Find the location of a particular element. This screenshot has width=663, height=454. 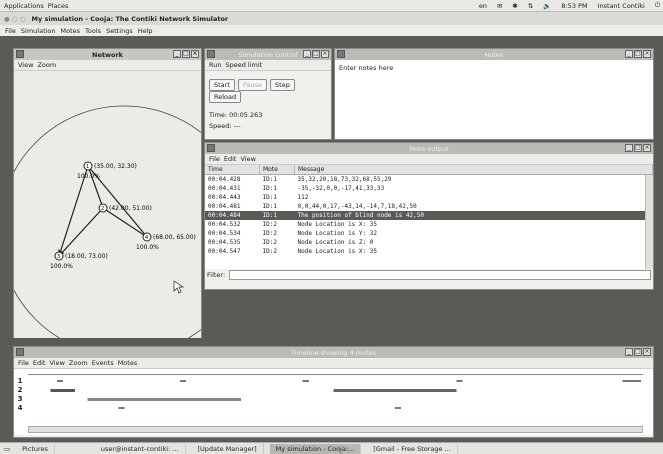

menu-run: Run is located at coordinates (215, 65).